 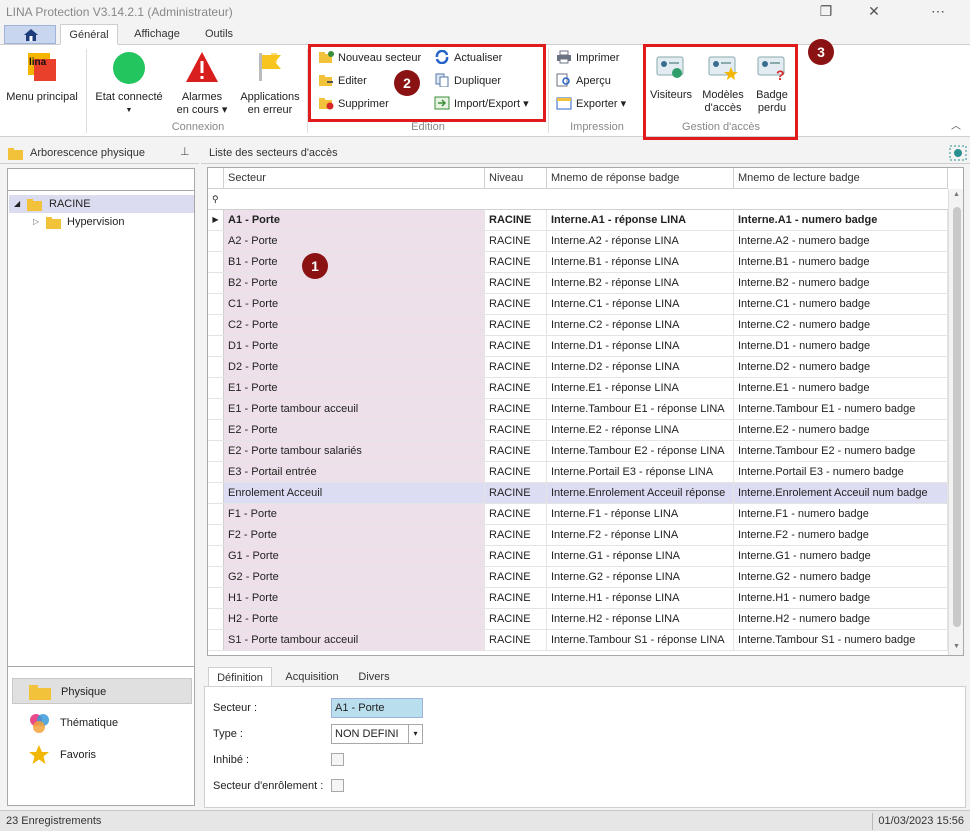 I want to click on table-cell: Interne.C2 - numero badge, so click(x=841, y=325).